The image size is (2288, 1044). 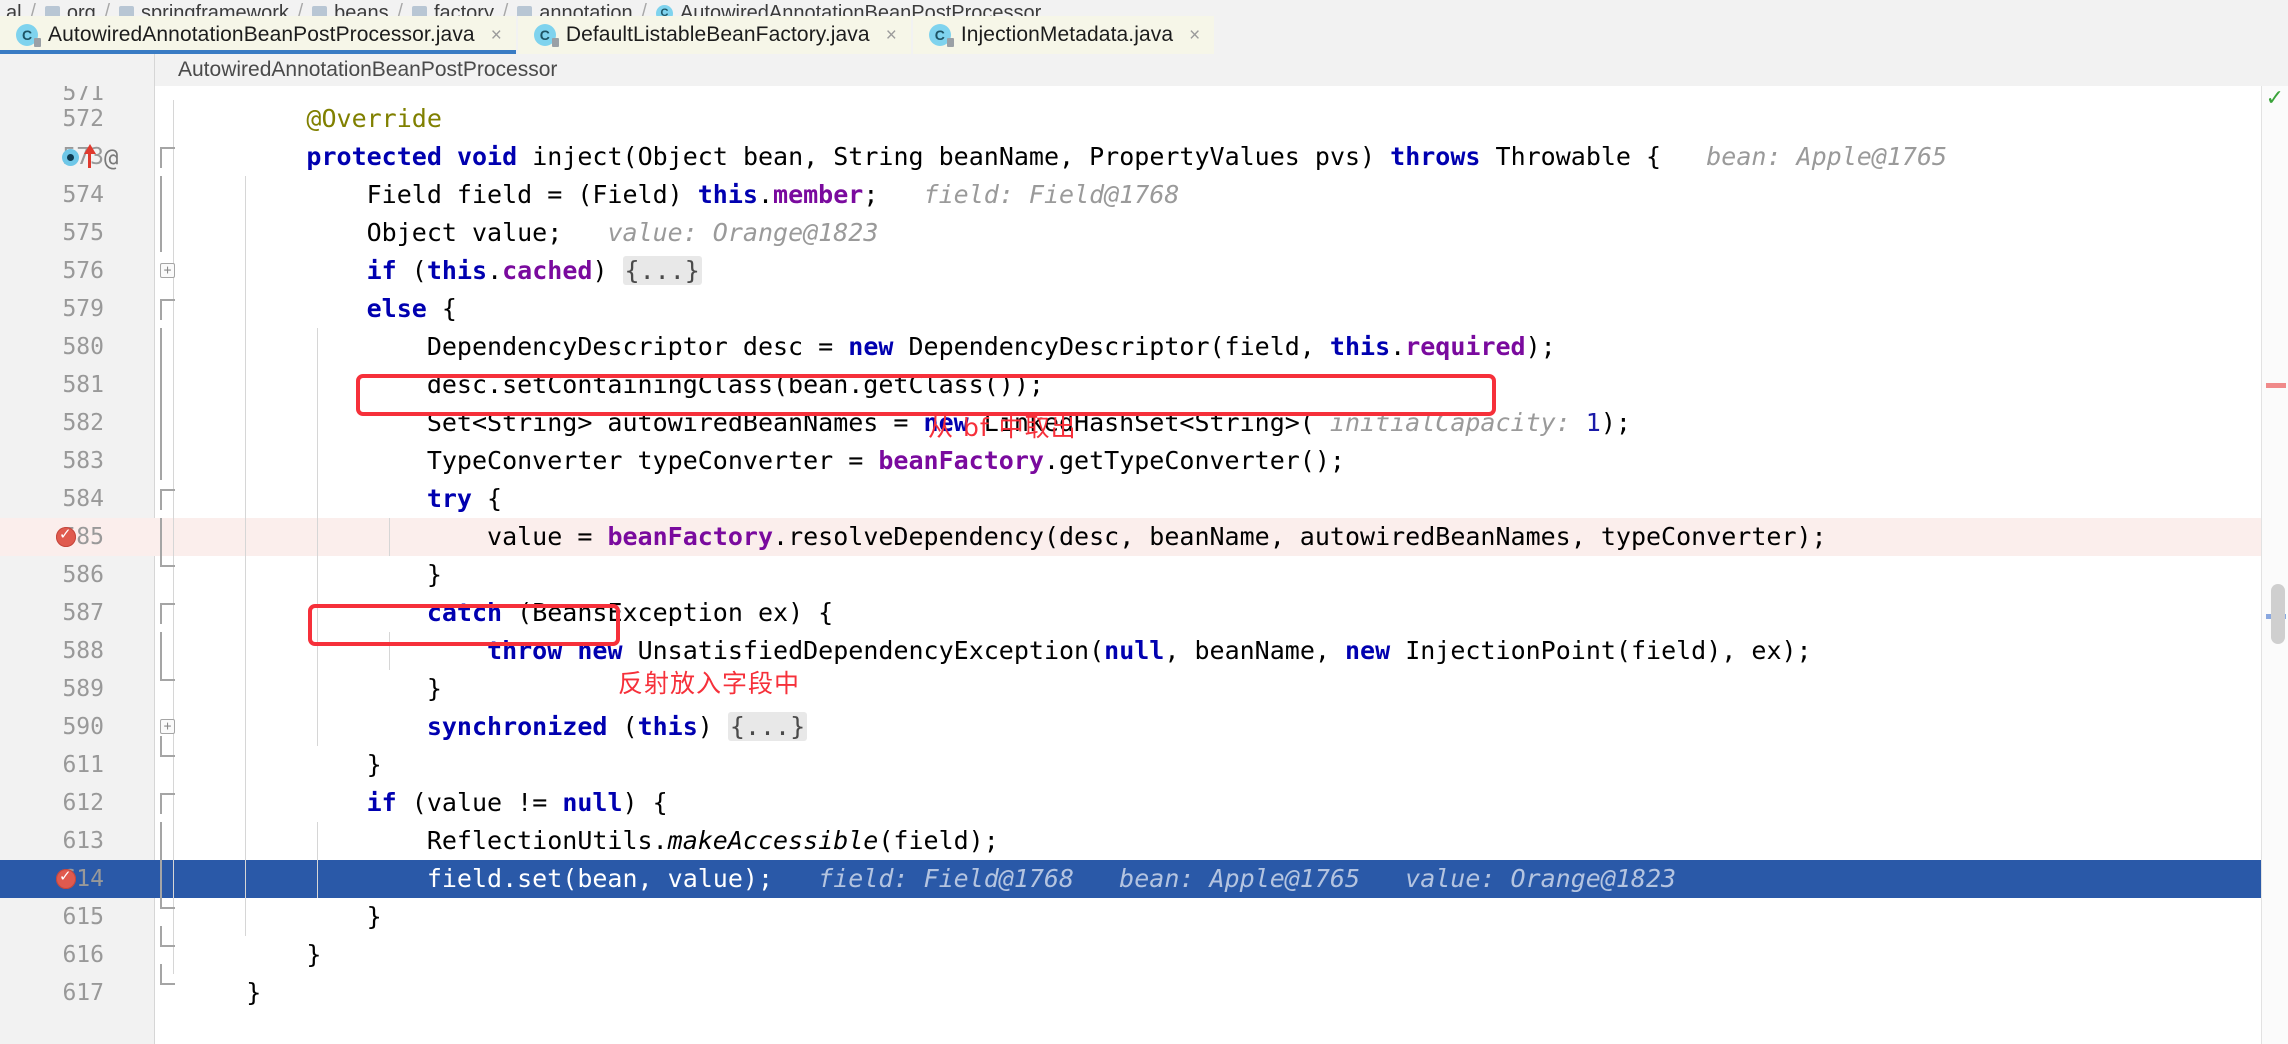 What do you see at coordinates (871, 194) in the screenshot?
I see `code-token: ;` at bounding box center [871, 194].